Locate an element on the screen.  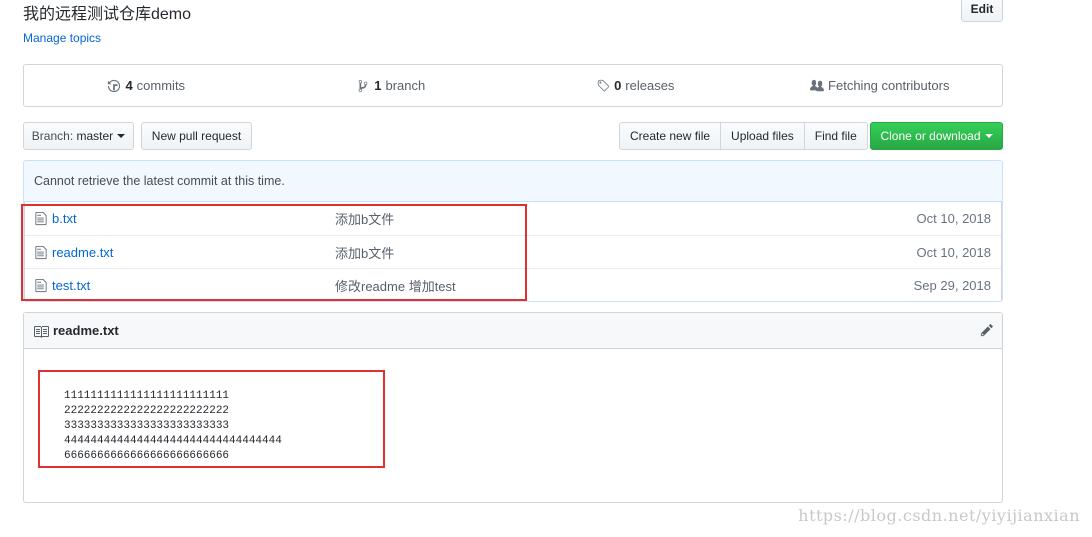
contributors-label: Fetching contributors is located at coordinates (889, 85).